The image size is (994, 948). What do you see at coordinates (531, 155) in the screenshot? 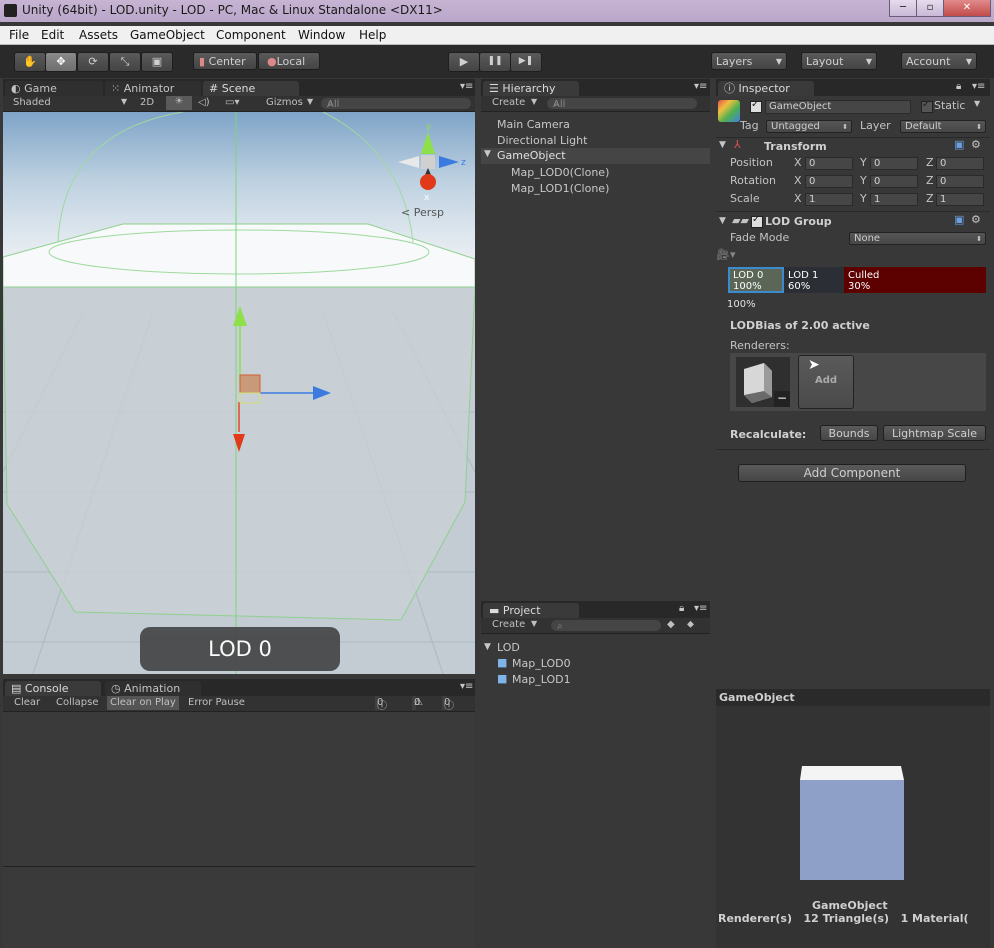
I see `hierarchy-item-gameobject: GameObject` at bounding box center [531, 155].